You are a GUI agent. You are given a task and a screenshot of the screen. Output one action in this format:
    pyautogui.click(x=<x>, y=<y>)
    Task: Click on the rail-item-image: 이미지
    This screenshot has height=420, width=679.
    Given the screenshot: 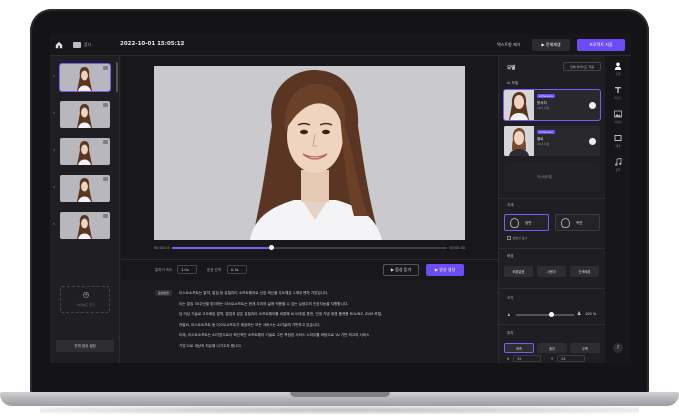 What is the action you would take?
    pyautogui.click(x=618, y=117)
    